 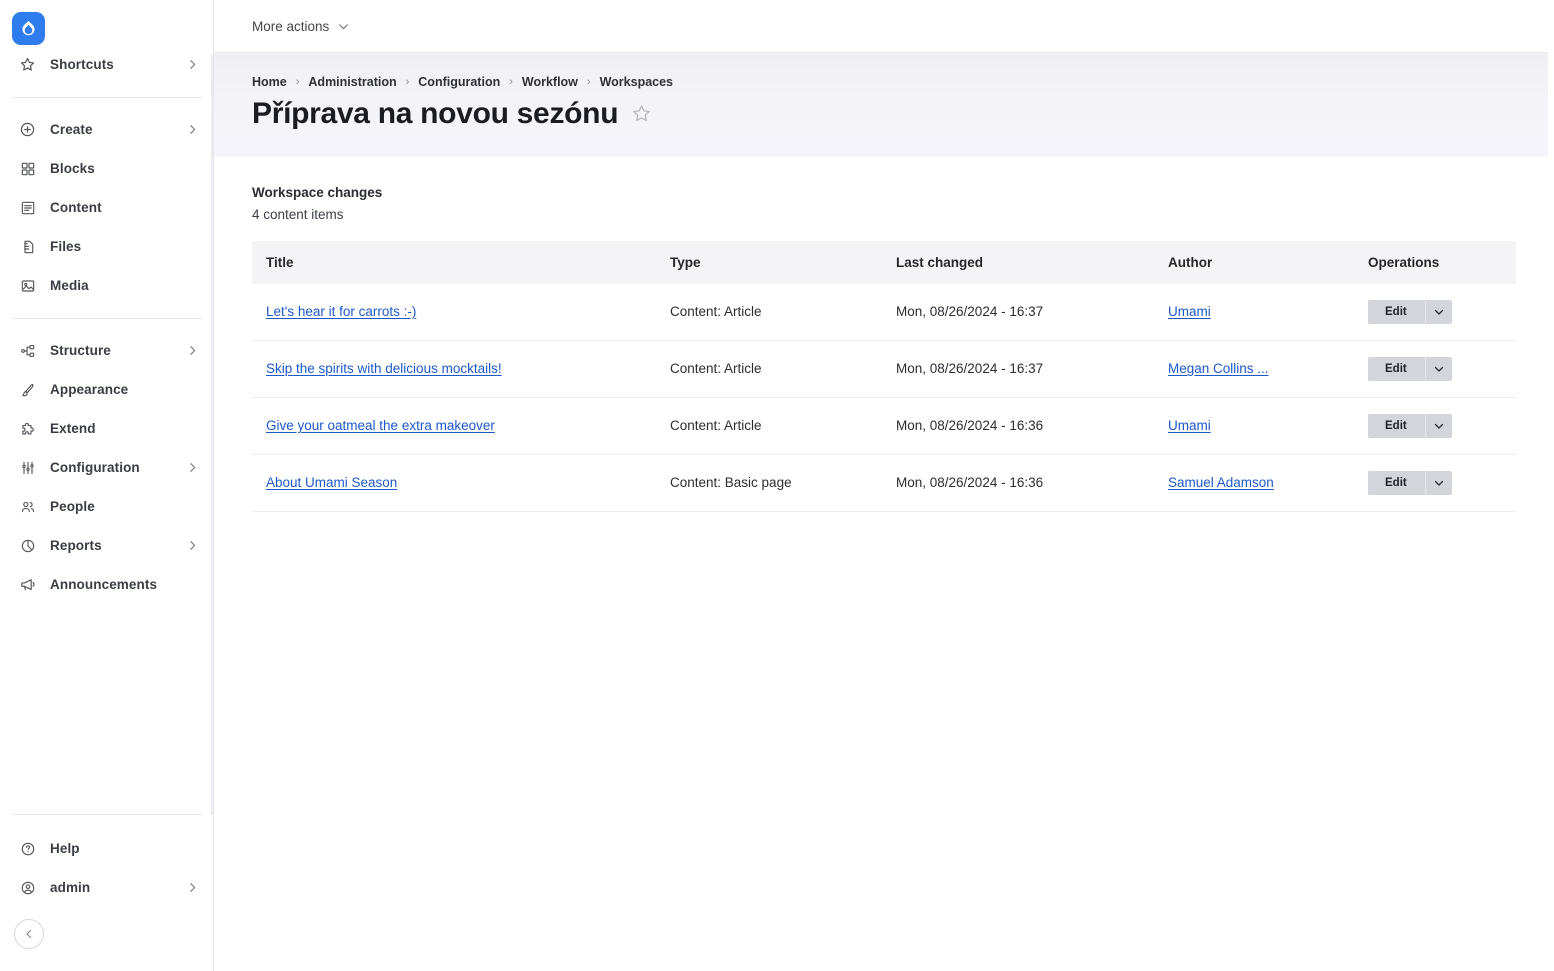 I want to click on sidebar-item-label: Help, so click(x=65, y=848).